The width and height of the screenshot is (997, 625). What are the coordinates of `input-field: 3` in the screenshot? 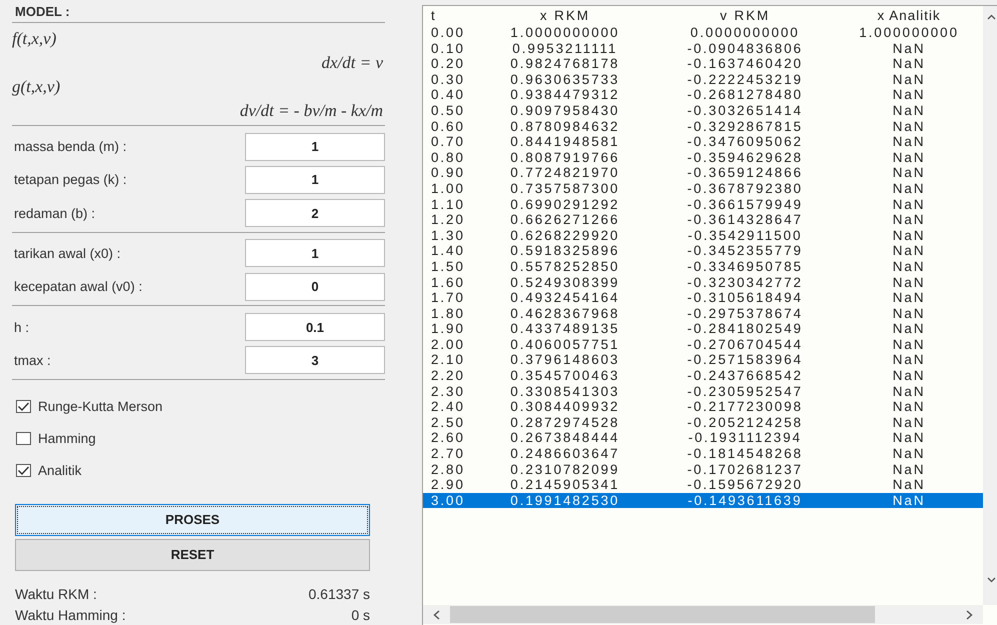 It's located at (315, 360).